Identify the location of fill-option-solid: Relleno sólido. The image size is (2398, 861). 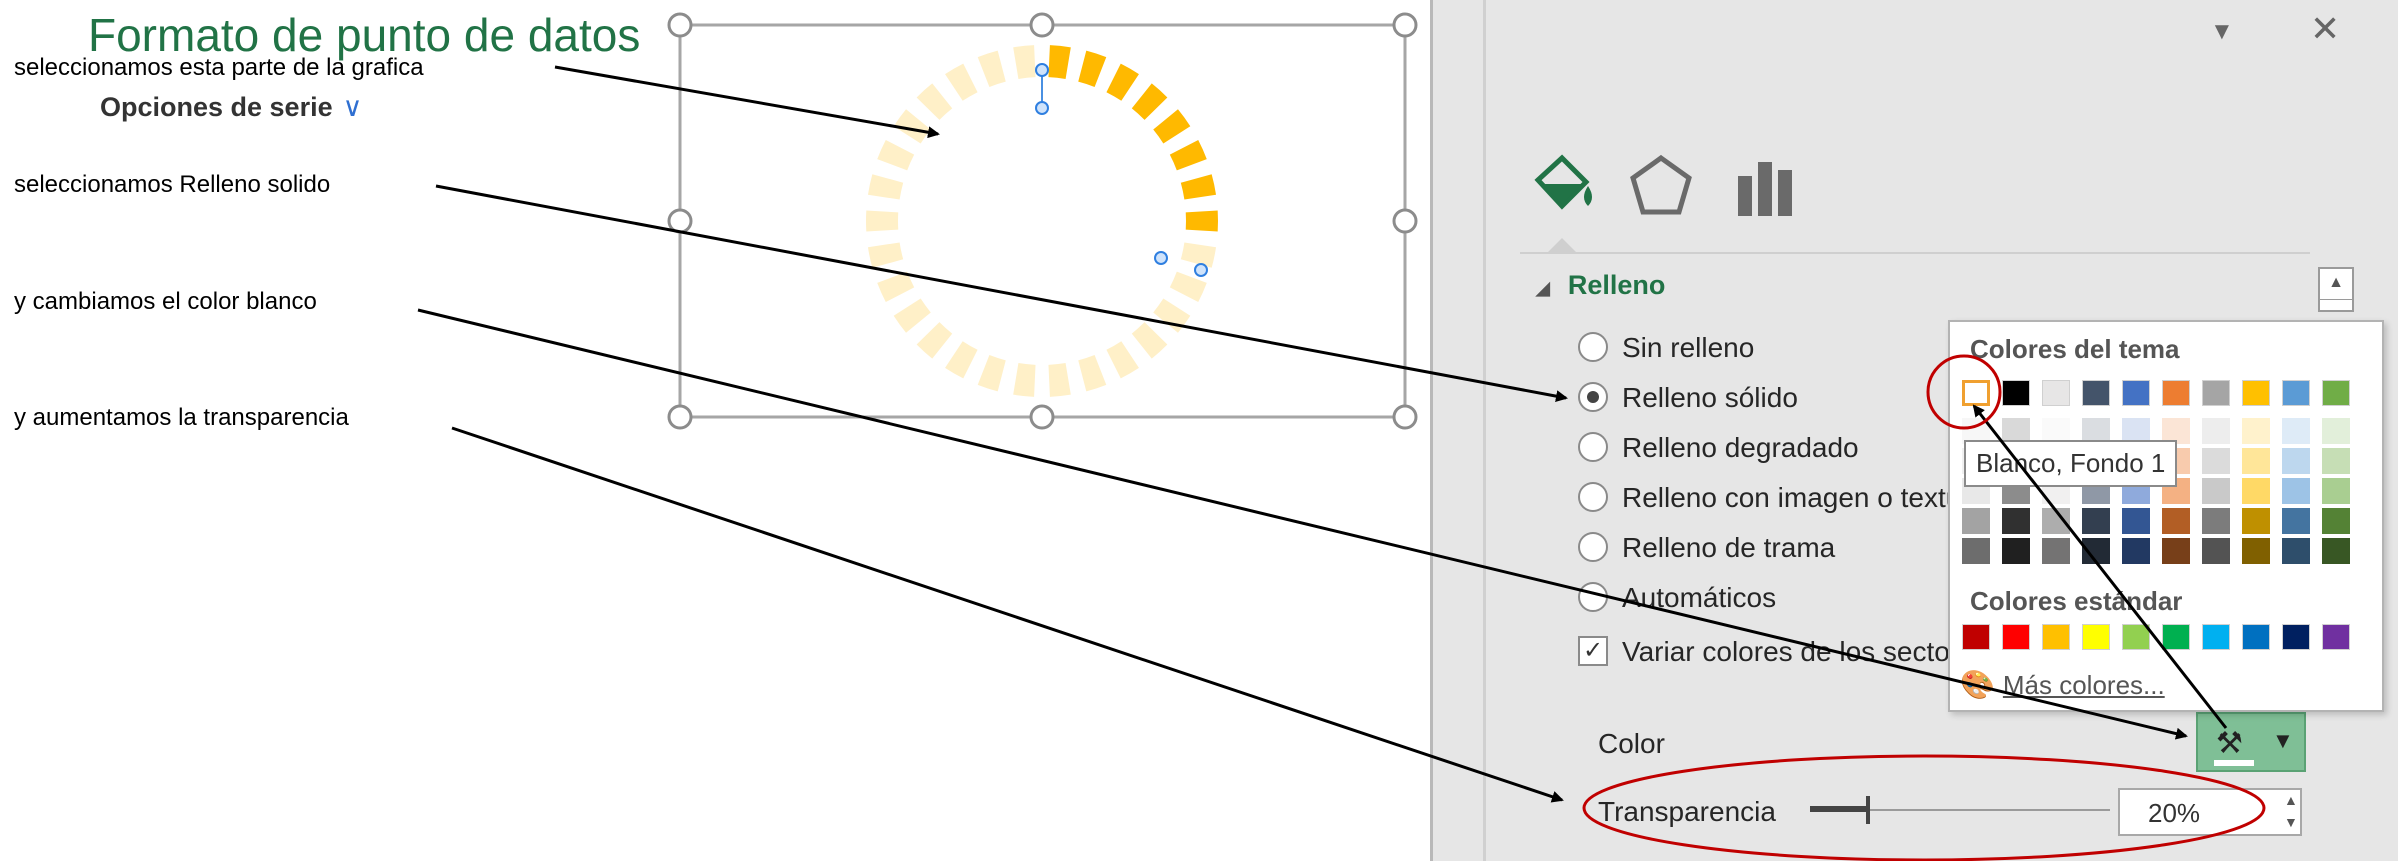
(1688, 401).